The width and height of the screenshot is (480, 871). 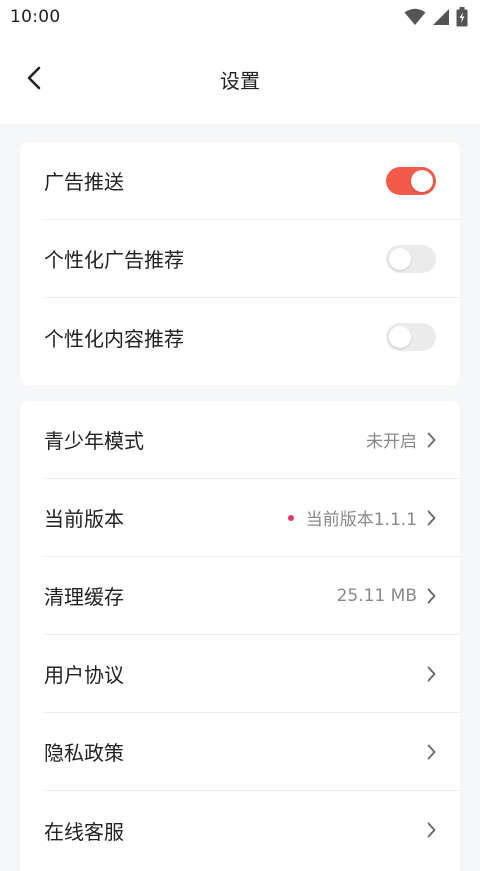 What do you see at coordinates (35, 17) in the screenshot?
I see `status-time: 10:00` at bounding box center [35, 17].